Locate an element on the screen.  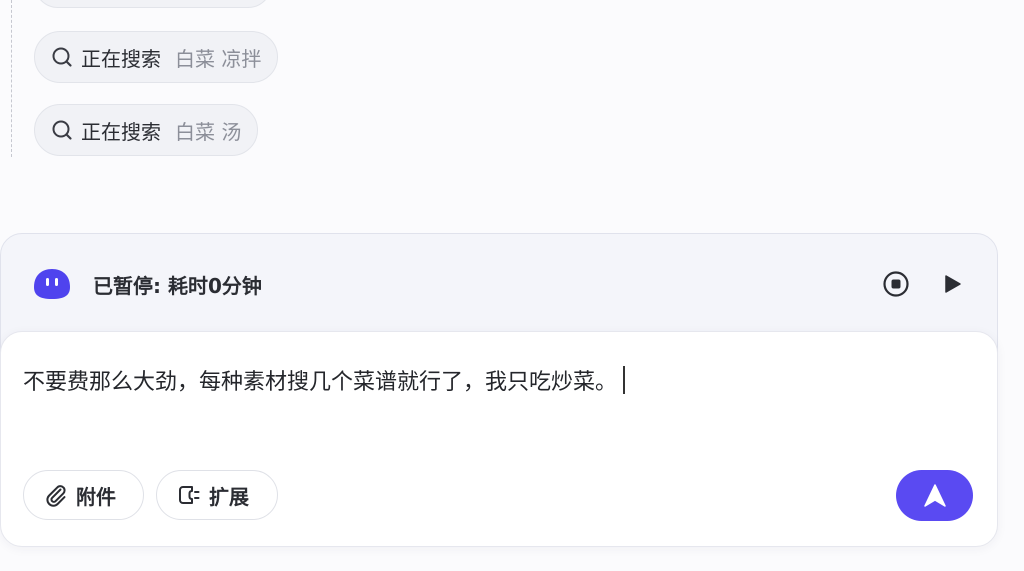
stop-icon is located at coordinates (896, 284).